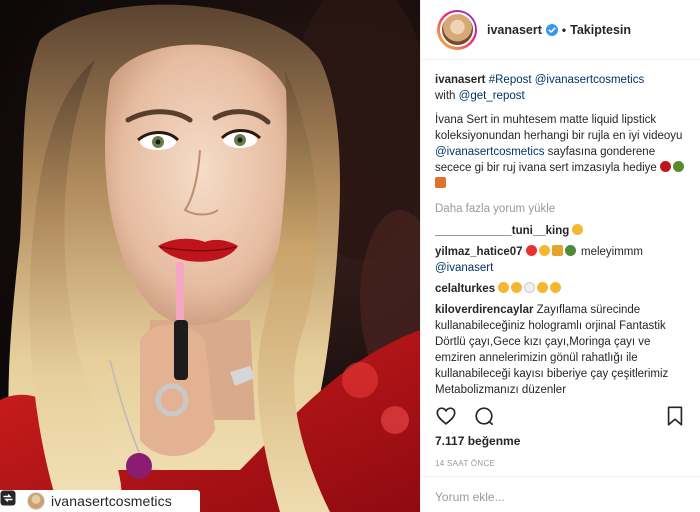 Image resolution: width=700 pixels, height=512 pixels. I want to click on lips-emoji-icon, so click(665, 166).